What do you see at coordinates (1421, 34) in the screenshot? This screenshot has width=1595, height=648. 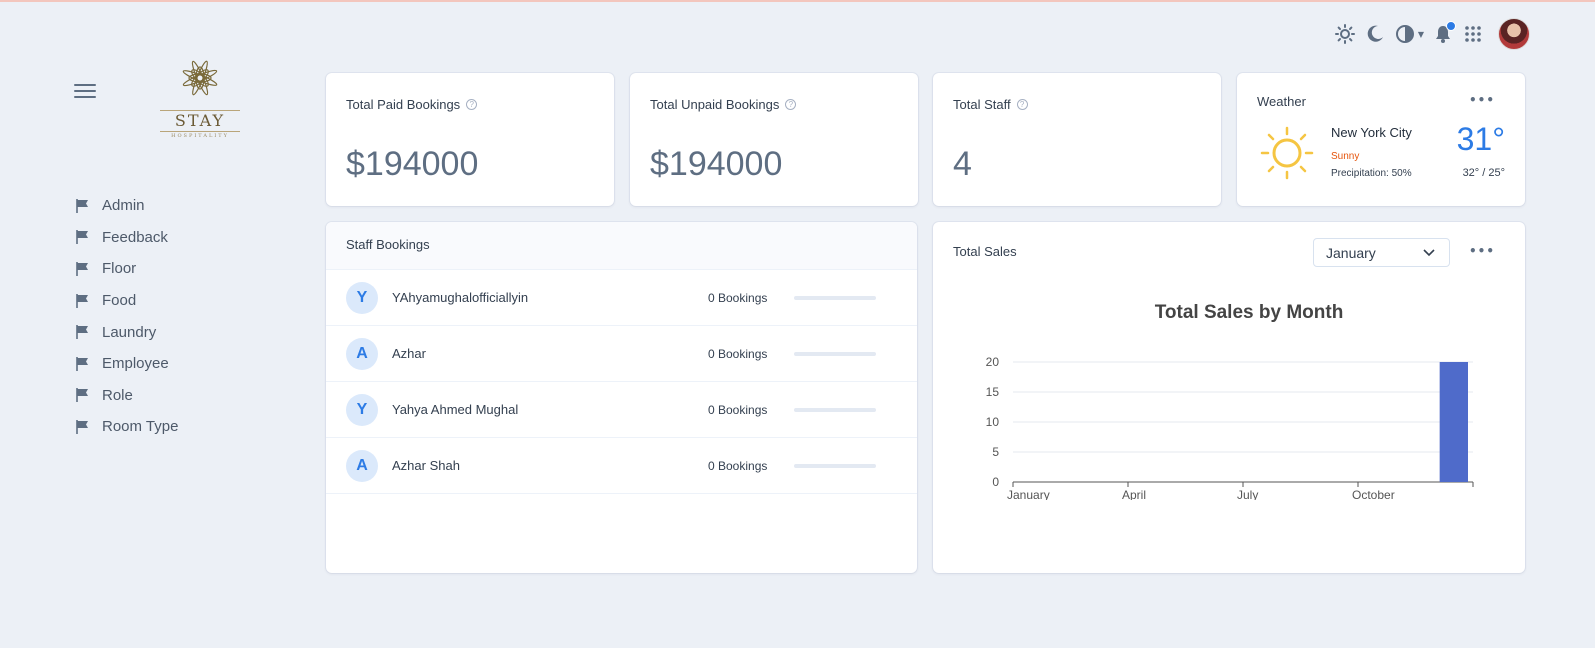 I see `chevron-down-icon: ▼` at bounding box center [1421, 34].